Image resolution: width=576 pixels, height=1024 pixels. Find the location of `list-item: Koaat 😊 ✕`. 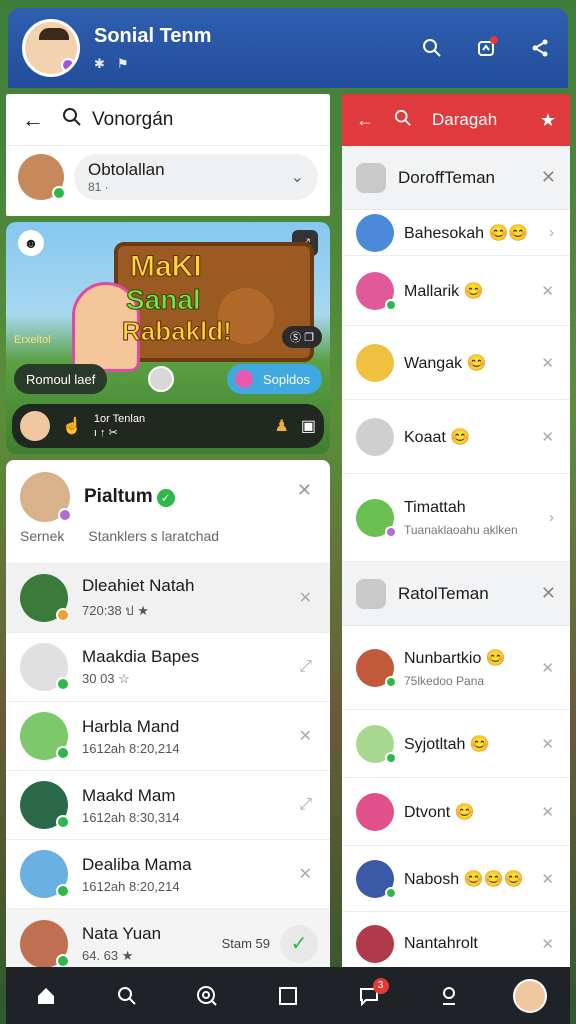

list-item: Koaat 😊 ✕ is located at coordinates (456, 437).